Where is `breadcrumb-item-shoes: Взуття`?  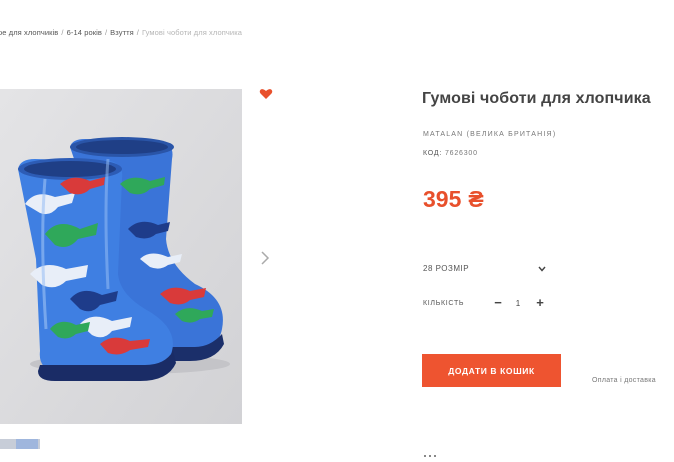 breadcrumb-item-shoes: Взуття is located at coordinates (122, 32).